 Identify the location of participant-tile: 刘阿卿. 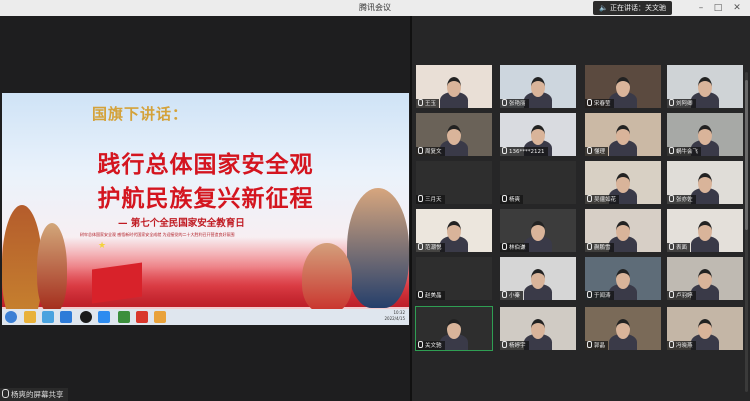
(705, 86).